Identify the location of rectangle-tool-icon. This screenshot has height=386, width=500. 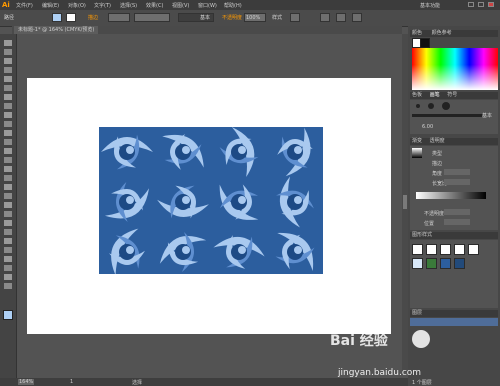
(8, 106).